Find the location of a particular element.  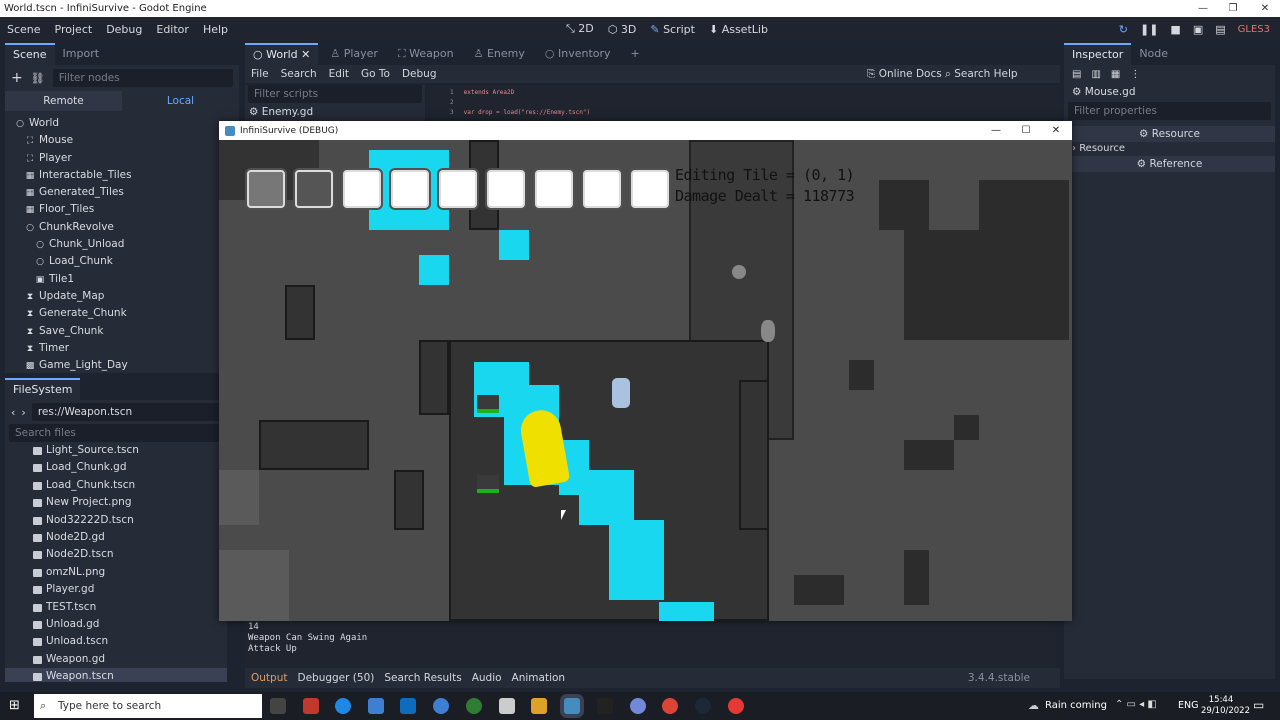

scene-node: ⧗ Timer is located at coordinates (122, 348).